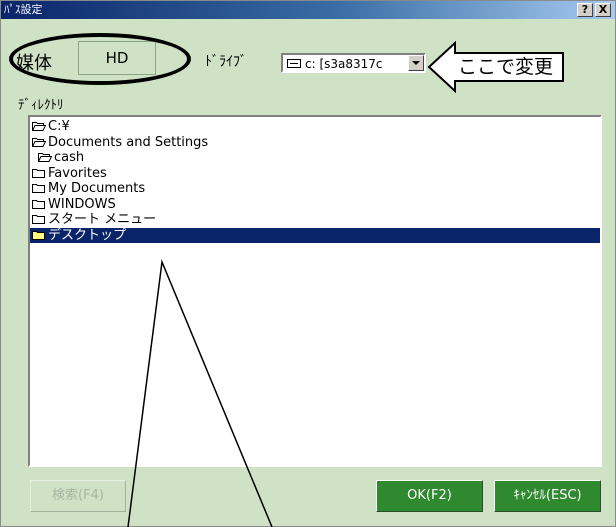 Image resolution: width=616 pixels, height=527 pixels. What do you see at coordinates (506, 67) in the screenshot?
I see `callout-text: ここで変更` at bounding box center [506, 67].